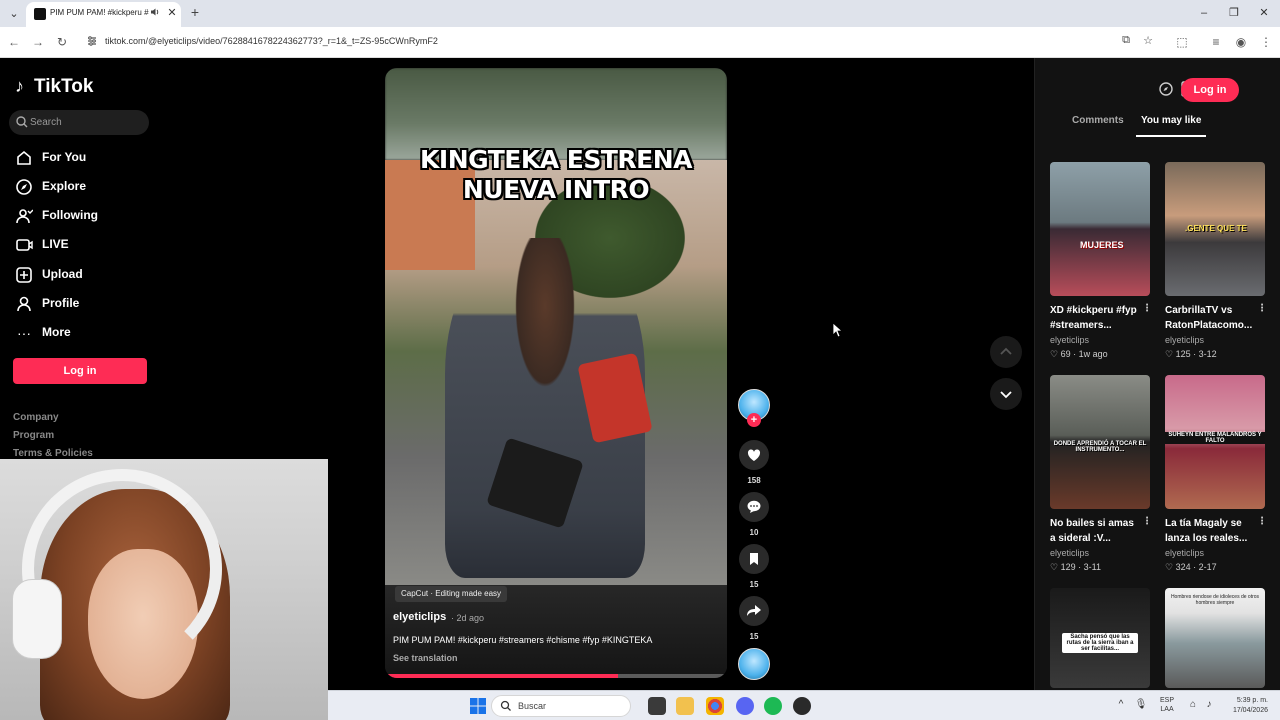  I want to click on compass-small-icon, so click(1166, 89).